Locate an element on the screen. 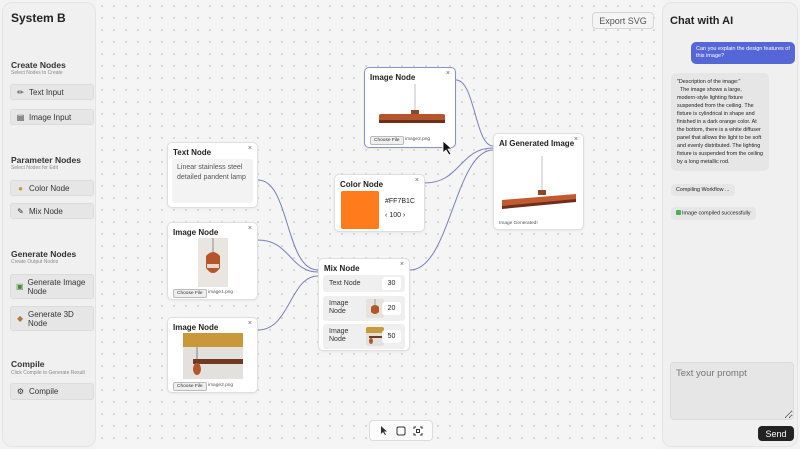 Image resolution: width=800 pixels, height=449 pixels. file-name: image1.png is located at coordinates (221, 292).